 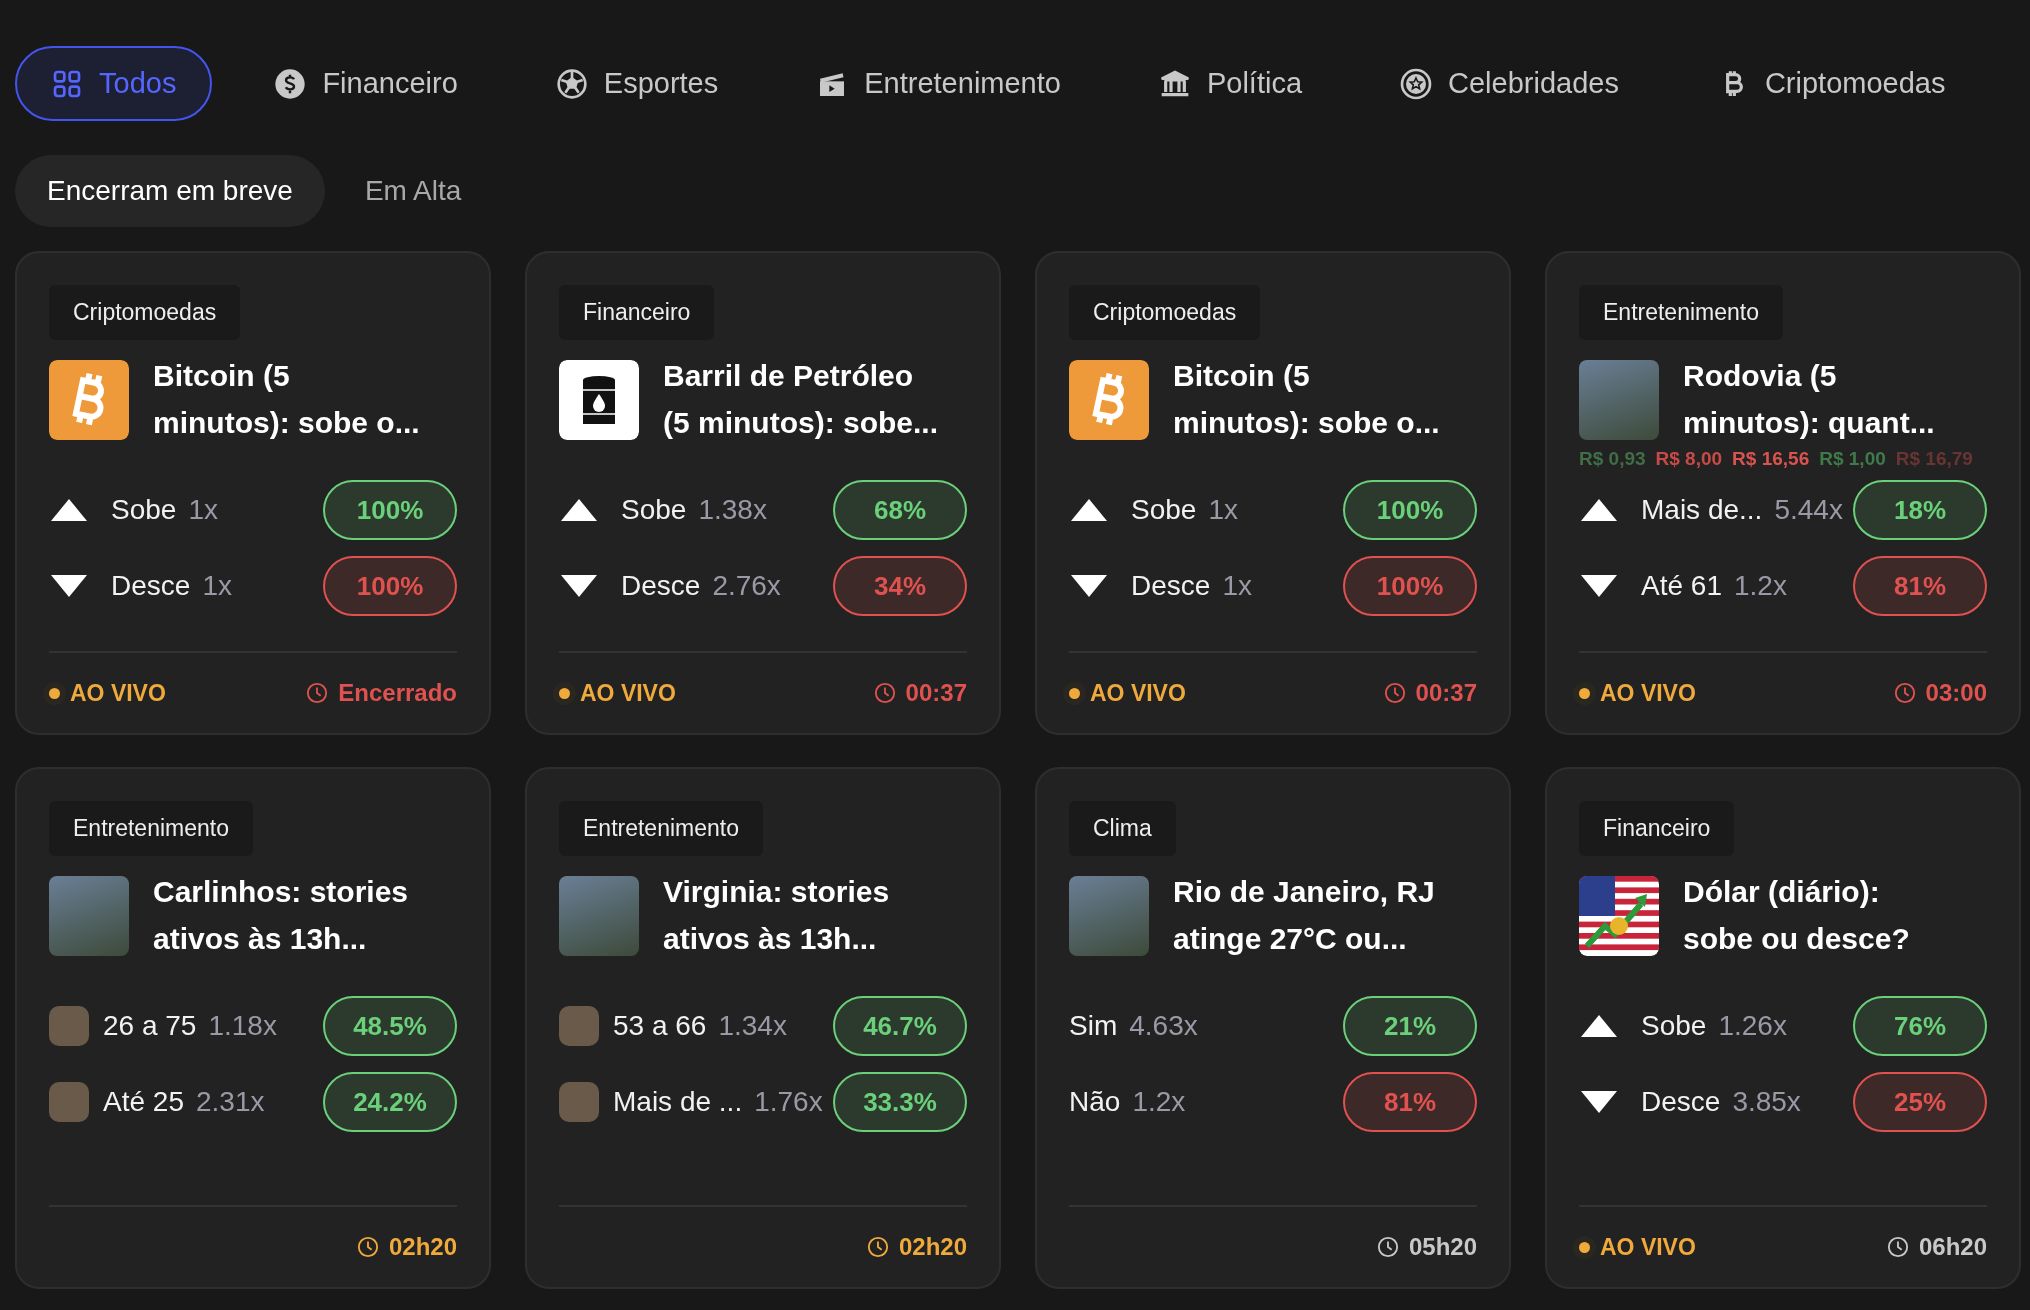 I want to click on category-tab: Entretenimento, so click(x=938, y=83).